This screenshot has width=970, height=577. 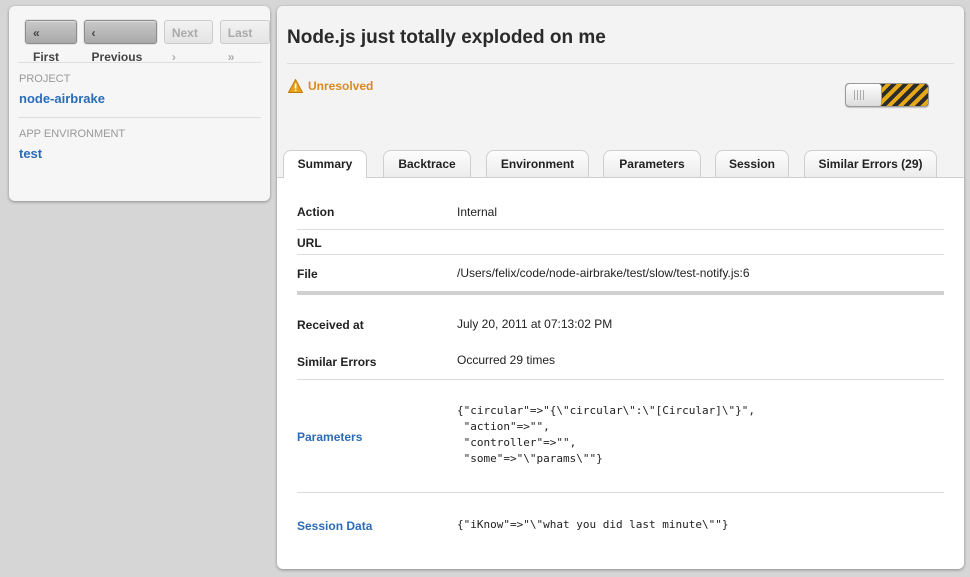 I want to click on tab-parameters: Parameters, so click(x=652, y=163).